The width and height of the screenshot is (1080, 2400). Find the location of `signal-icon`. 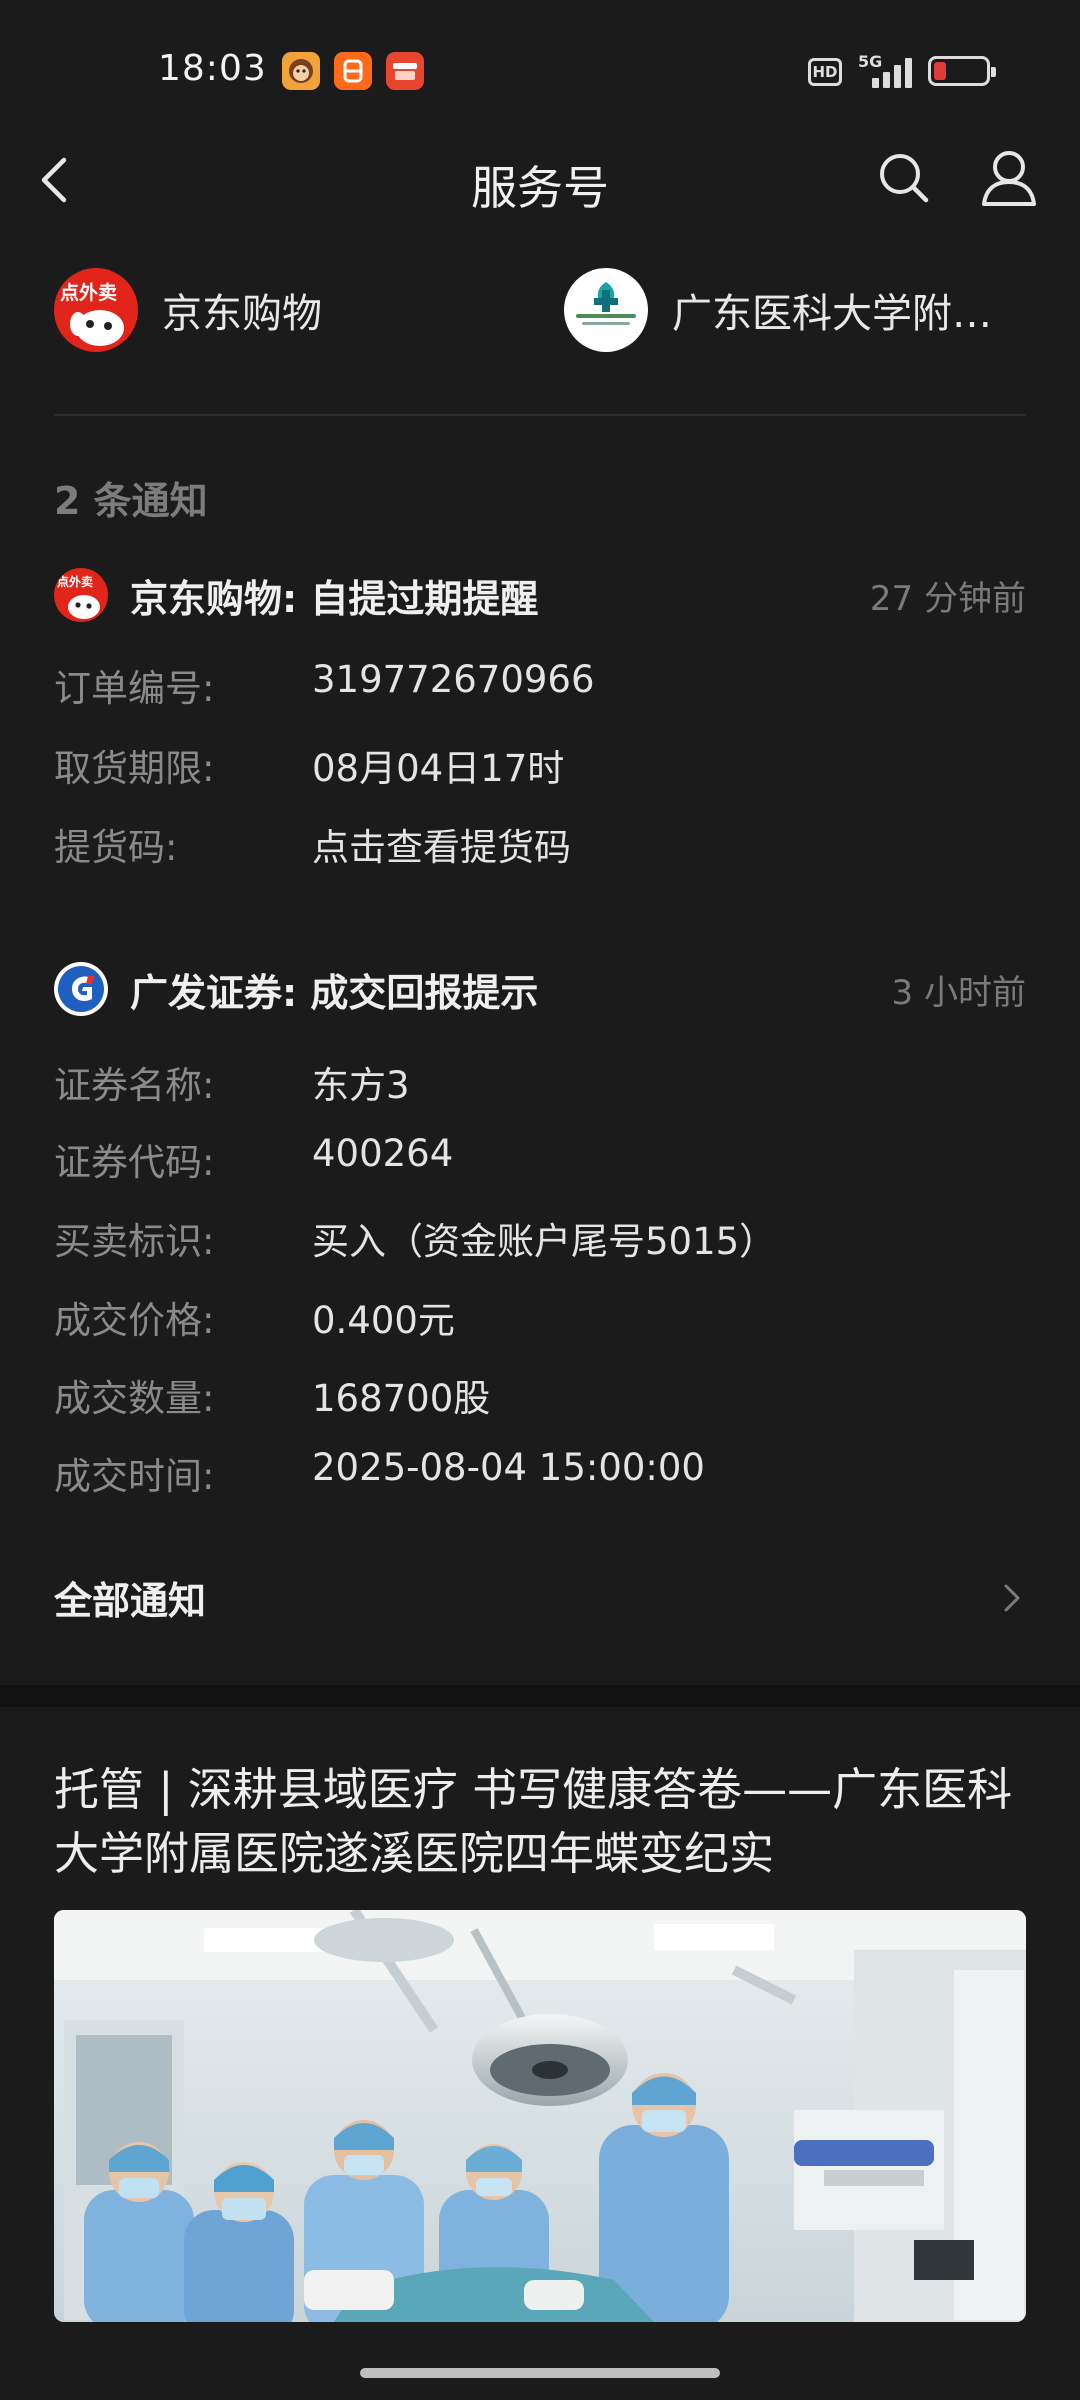

signal-icon is located at coordinates (894, 72).